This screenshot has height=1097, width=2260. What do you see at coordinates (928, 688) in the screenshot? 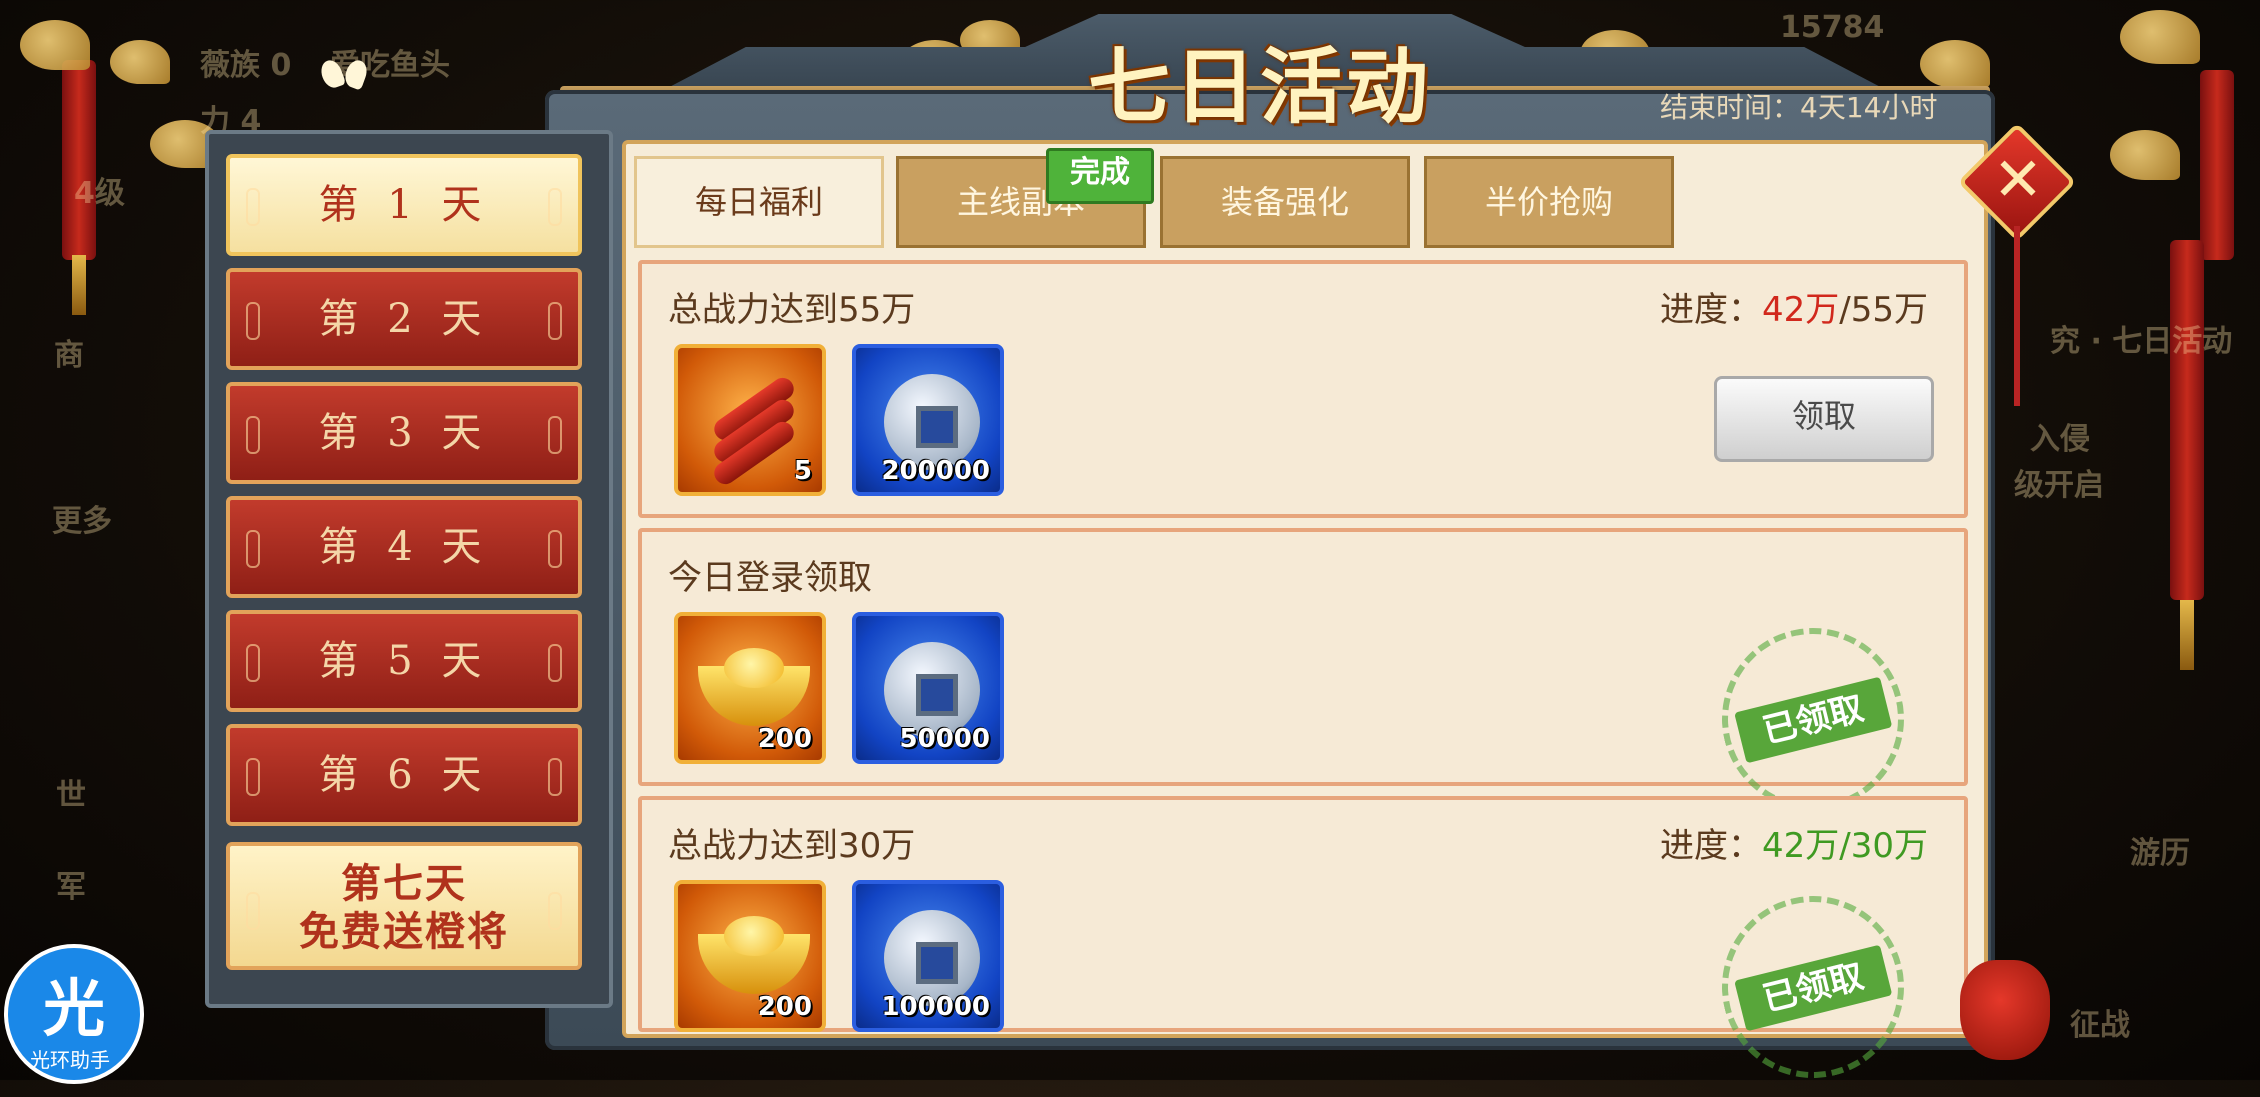
I see `reward-item-silver: 50000` at bounding box center [928, 688].